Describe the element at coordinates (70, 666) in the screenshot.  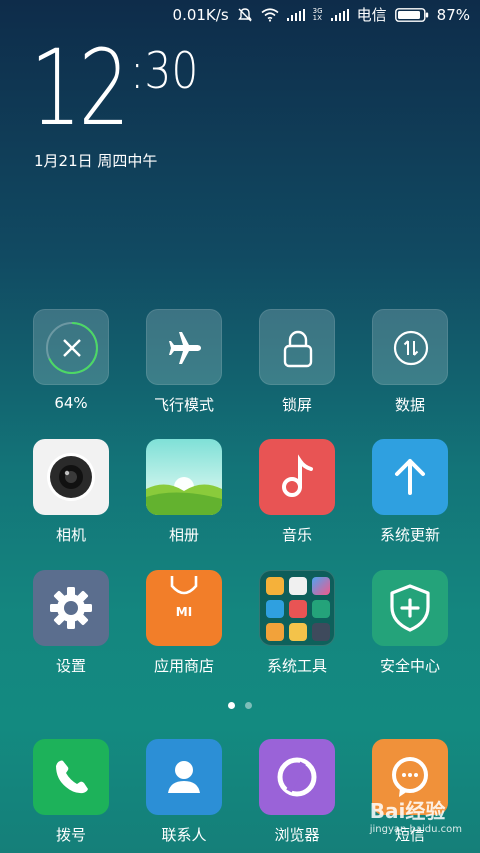
I see `app-label: 设置` at that location.